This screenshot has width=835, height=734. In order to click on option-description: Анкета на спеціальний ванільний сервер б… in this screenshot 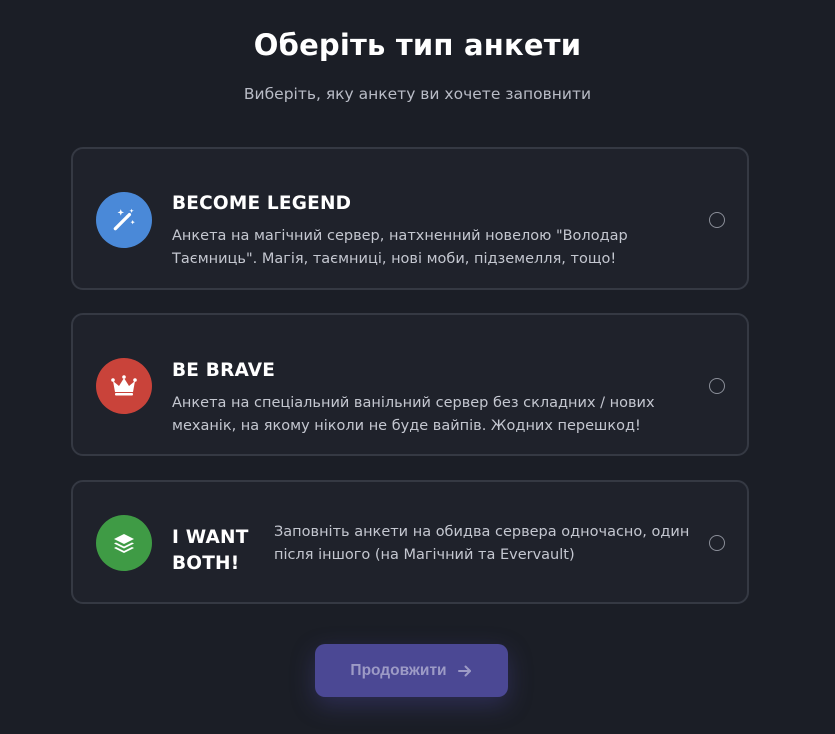, I will do `click(413, 414)`.